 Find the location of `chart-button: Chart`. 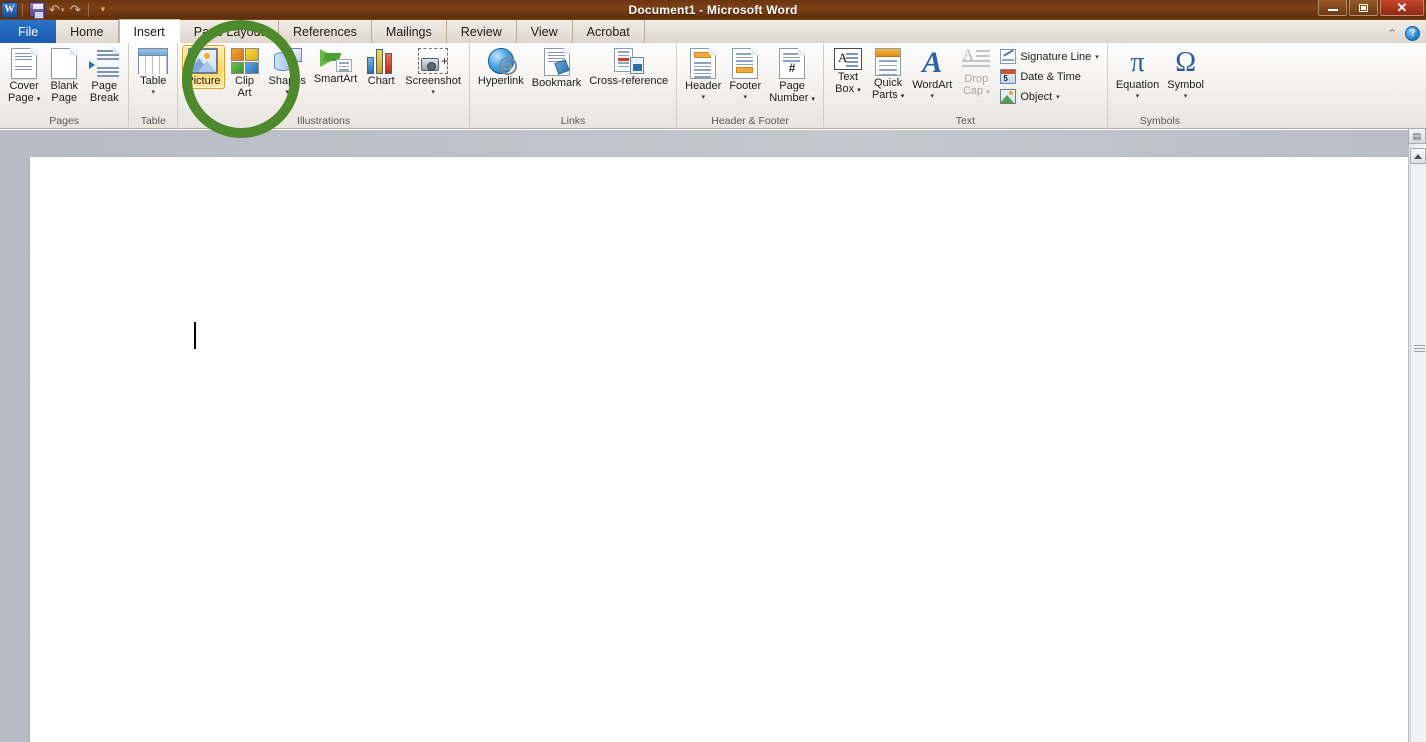

chart-button: Chart is located at coordinates (381, 67).